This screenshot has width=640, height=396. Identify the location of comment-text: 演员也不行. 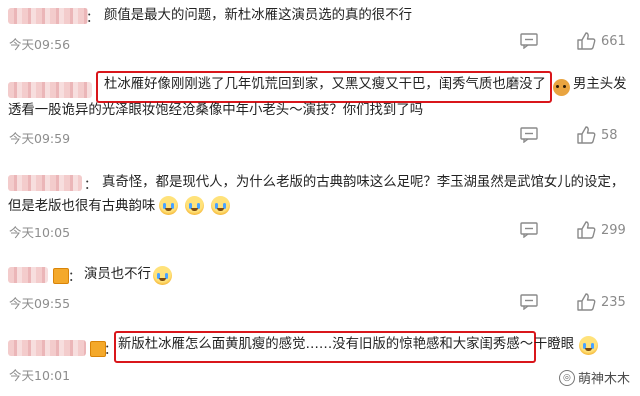
(117, 274).